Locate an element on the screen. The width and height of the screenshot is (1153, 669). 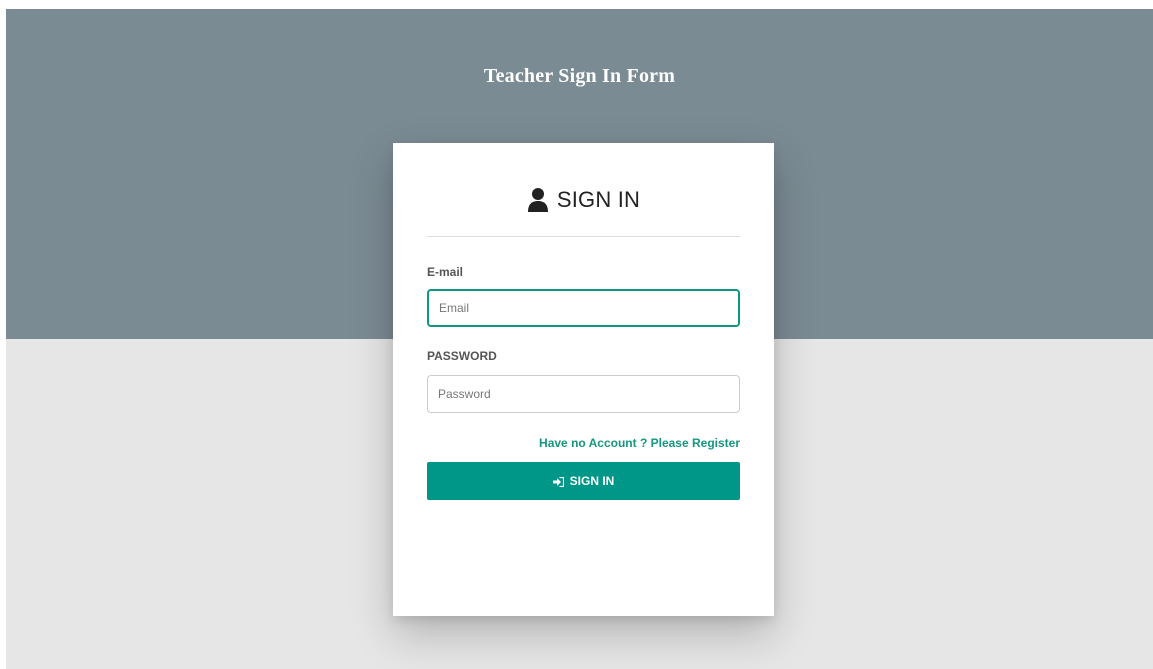
email-field is located at coordinates (583, 308).